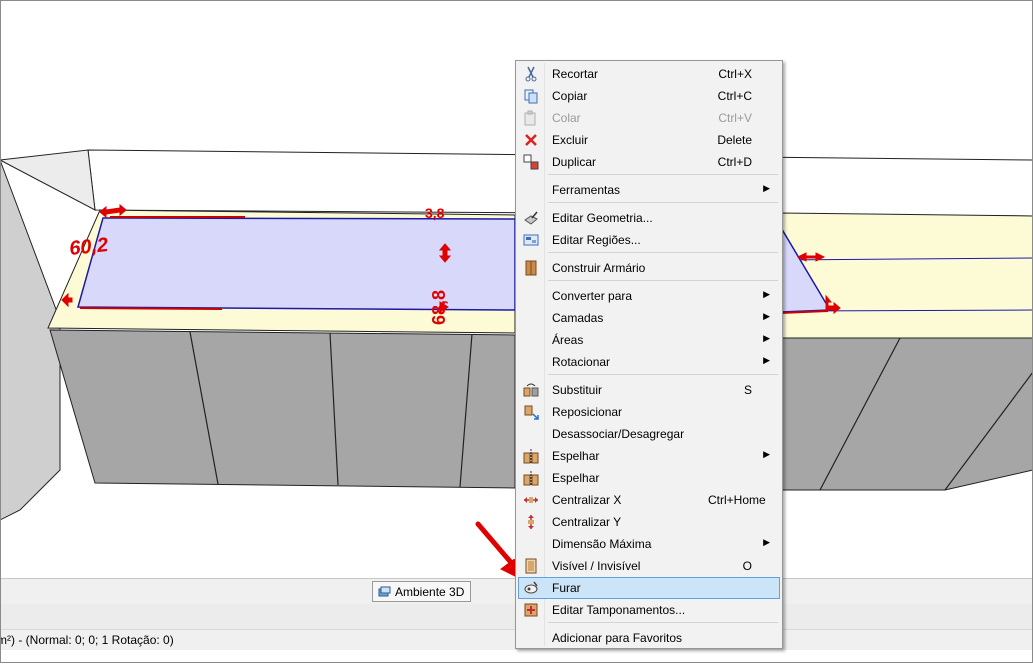 The height and width of the screenshot is (668, 1033). Describe the element at coordinates (649, 390) in the screenshot. I see `menu-item-substituir: Substituir S` at that location.